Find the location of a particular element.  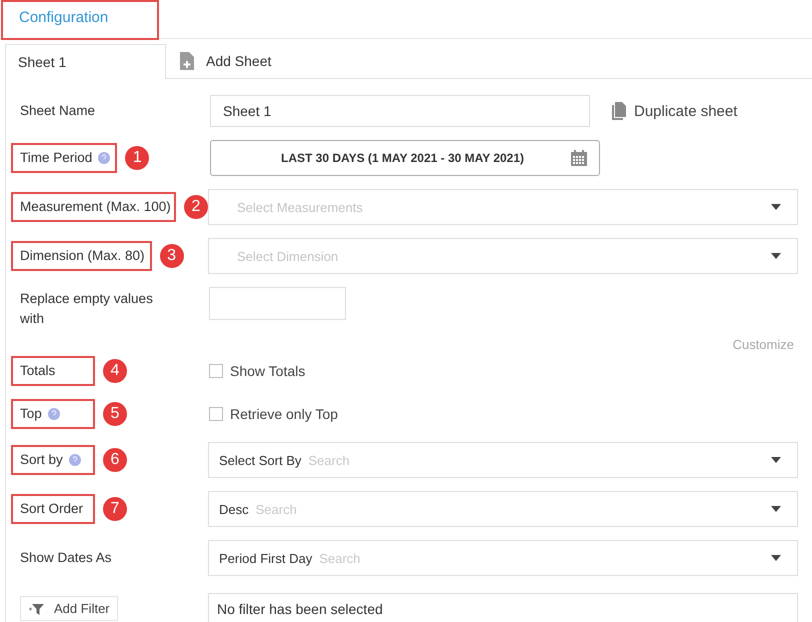

checkbox-option: Retrieve only Top is located at coordinates (273, 414).